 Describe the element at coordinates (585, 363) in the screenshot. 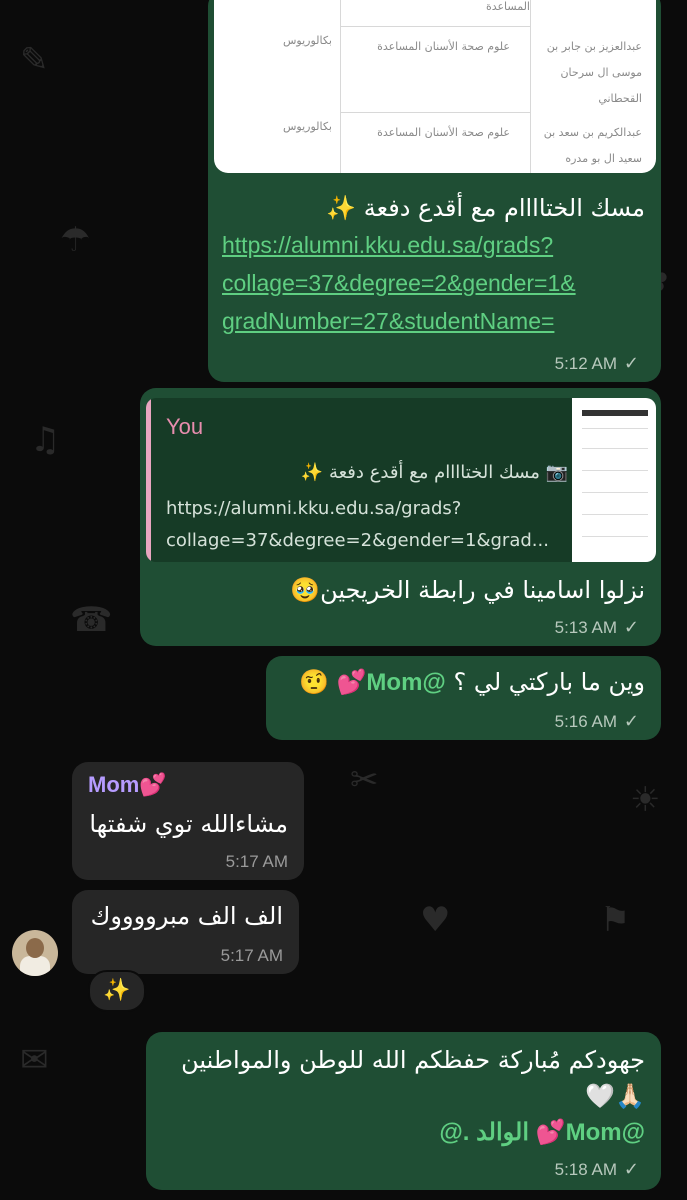

I see `message-time: 5:12 AM` at that location.